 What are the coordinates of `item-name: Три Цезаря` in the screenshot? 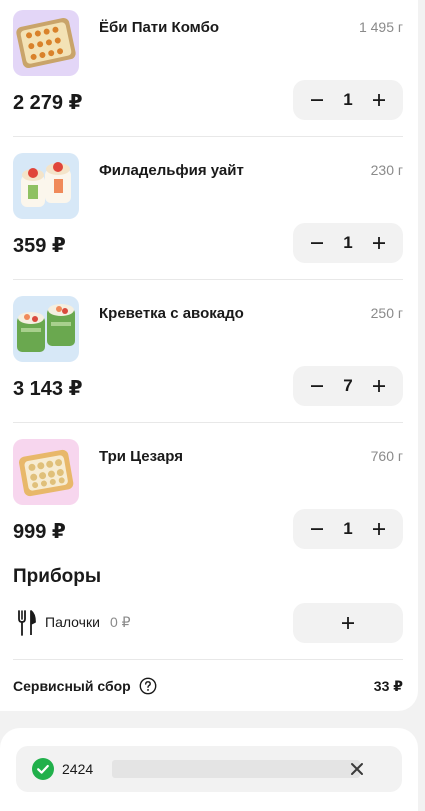 It's located at (141, 456).